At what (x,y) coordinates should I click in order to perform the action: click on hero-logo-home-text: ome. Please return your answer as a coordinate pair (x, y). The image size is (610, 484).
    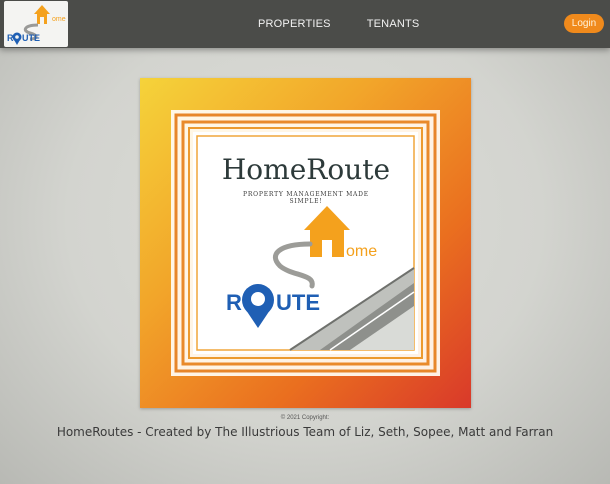
    Looking at the image, I should click on (361, 251).